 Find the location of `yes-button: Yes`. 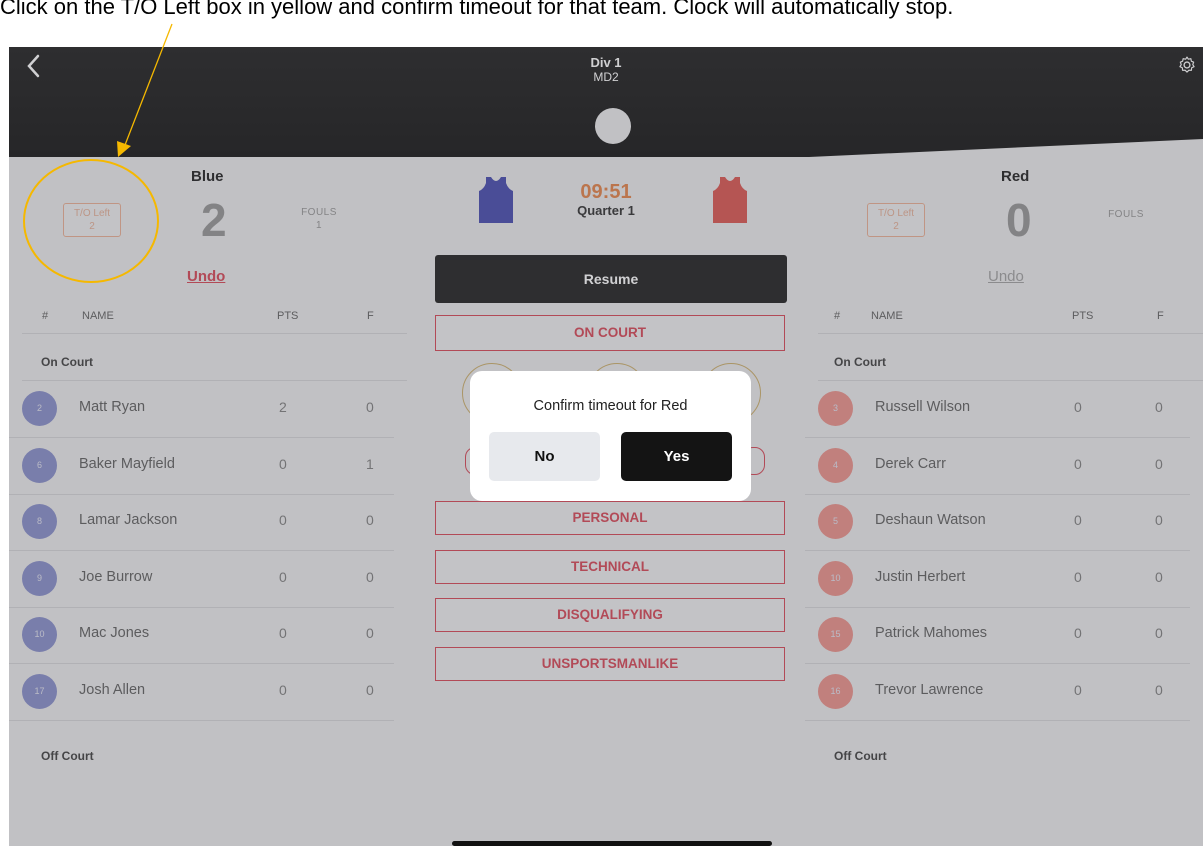

yes-button: Yes is located at coordinates (676, 456).